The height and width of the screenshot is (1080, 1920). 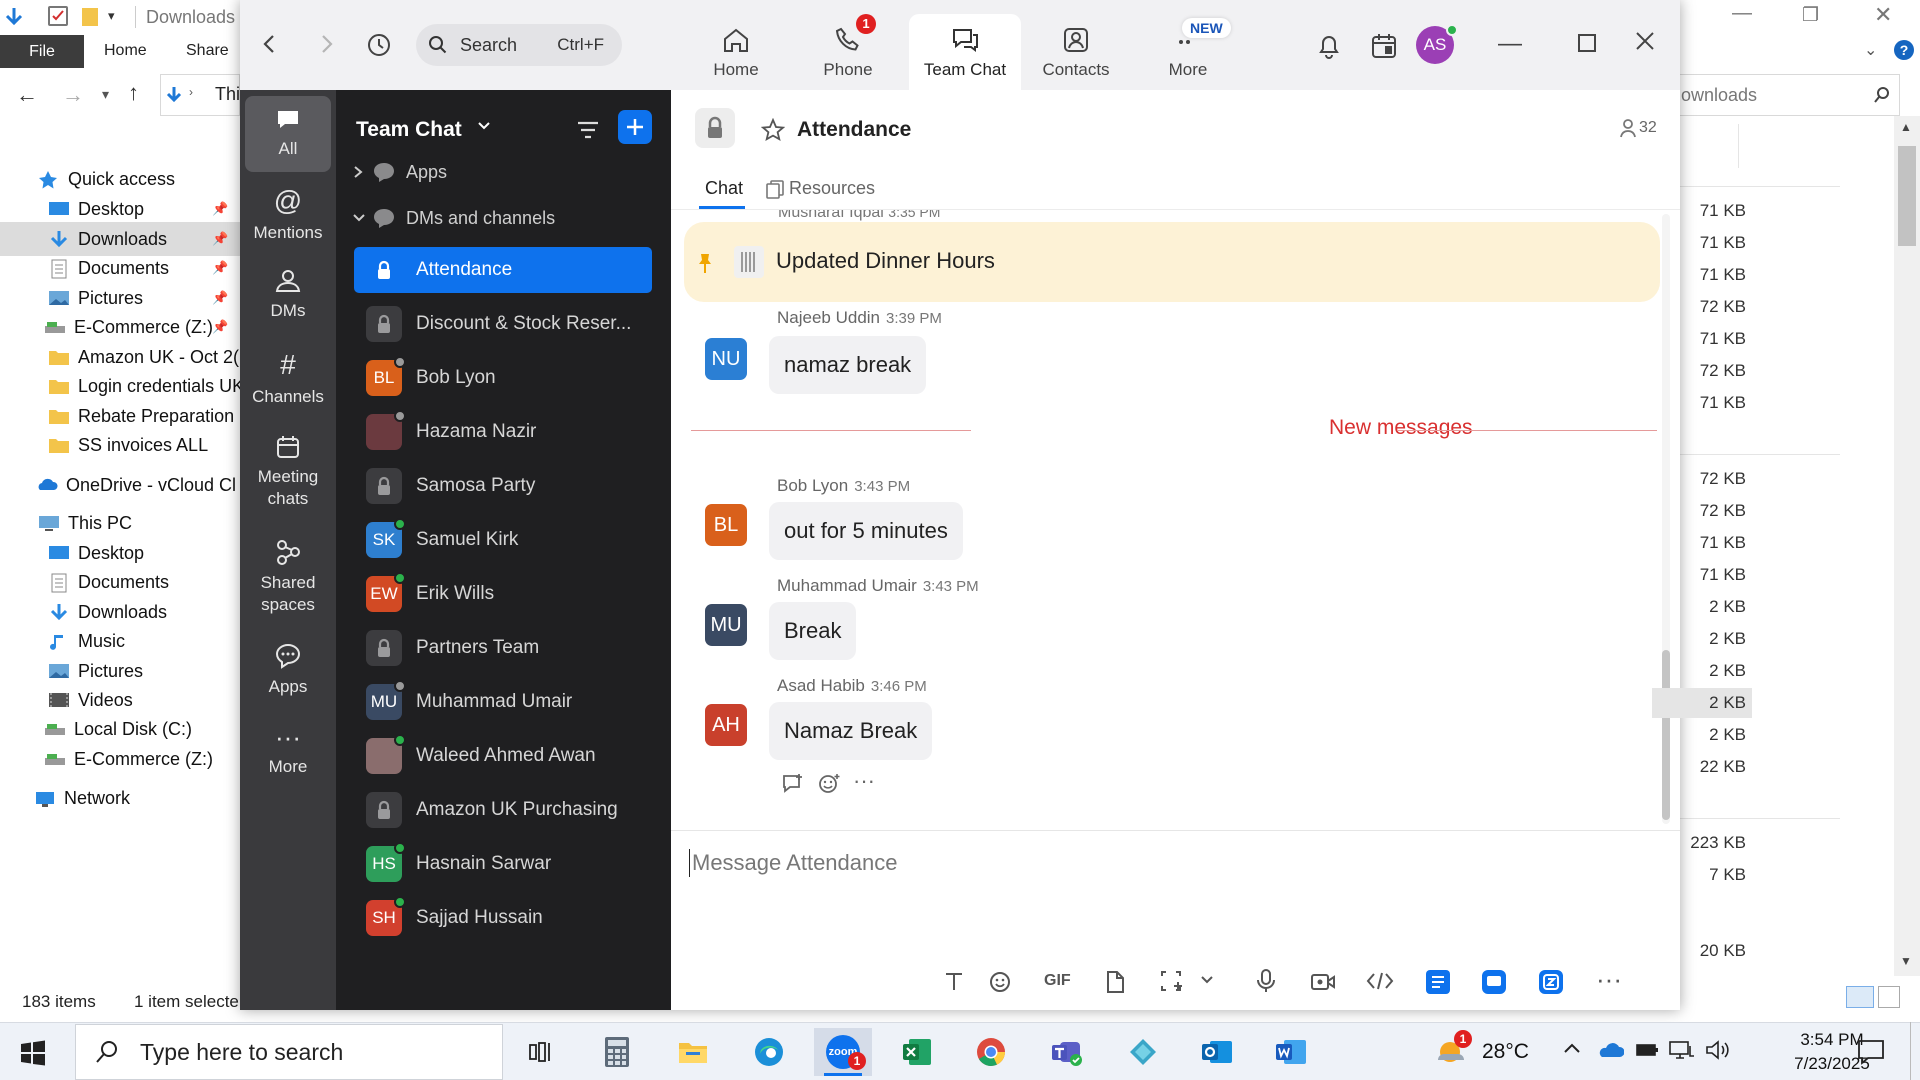 I want to click on calendar-widget-icon, so click(x=1384, y=46).